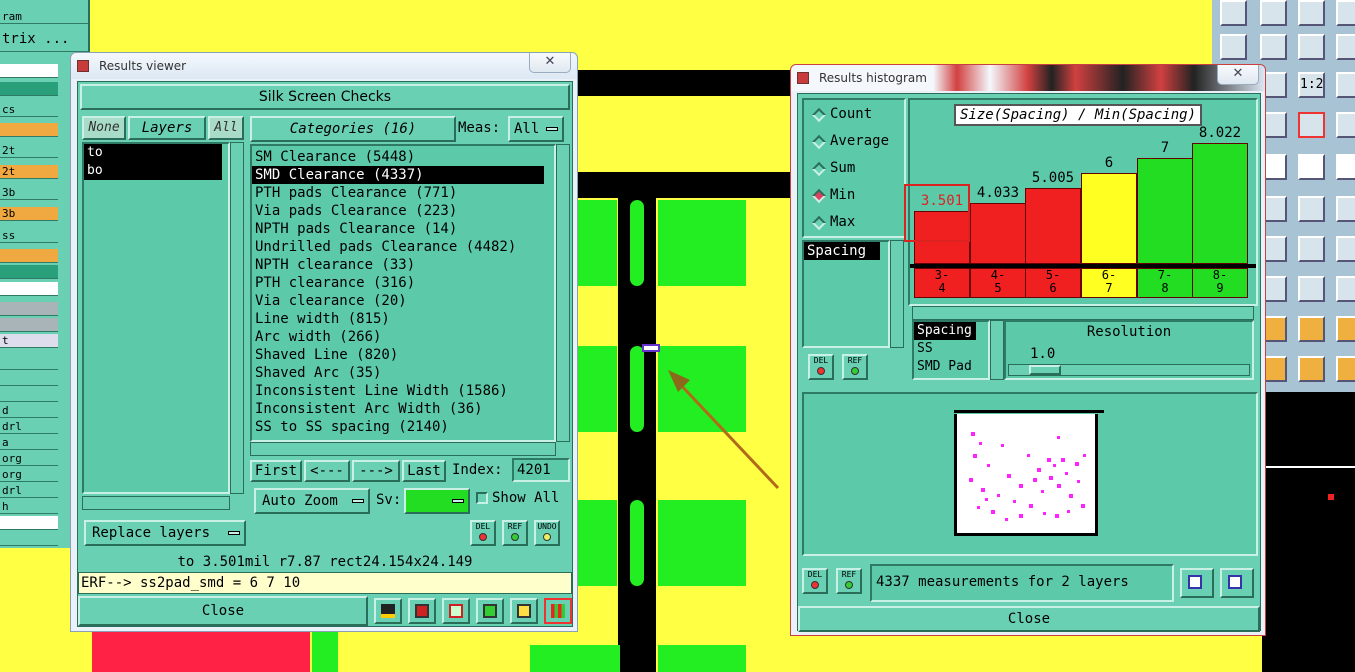 The image size is (1355, 672). What do you see at coordinates (437, 501) in the screenshot?
I see `sv-color-dropdown` at bounding box center [437, 501].